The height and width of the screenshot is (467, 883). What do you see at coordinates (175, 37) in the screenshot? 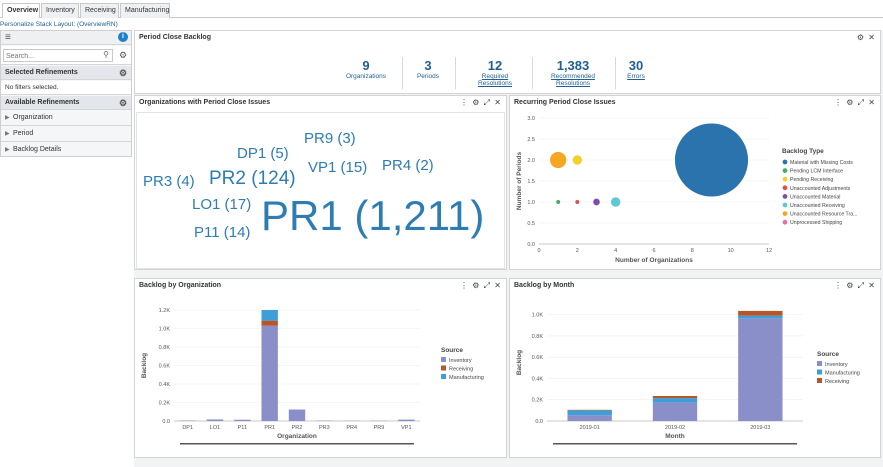
I see `panel-title: Period Close Backlog` at bounding box center [175, 37].